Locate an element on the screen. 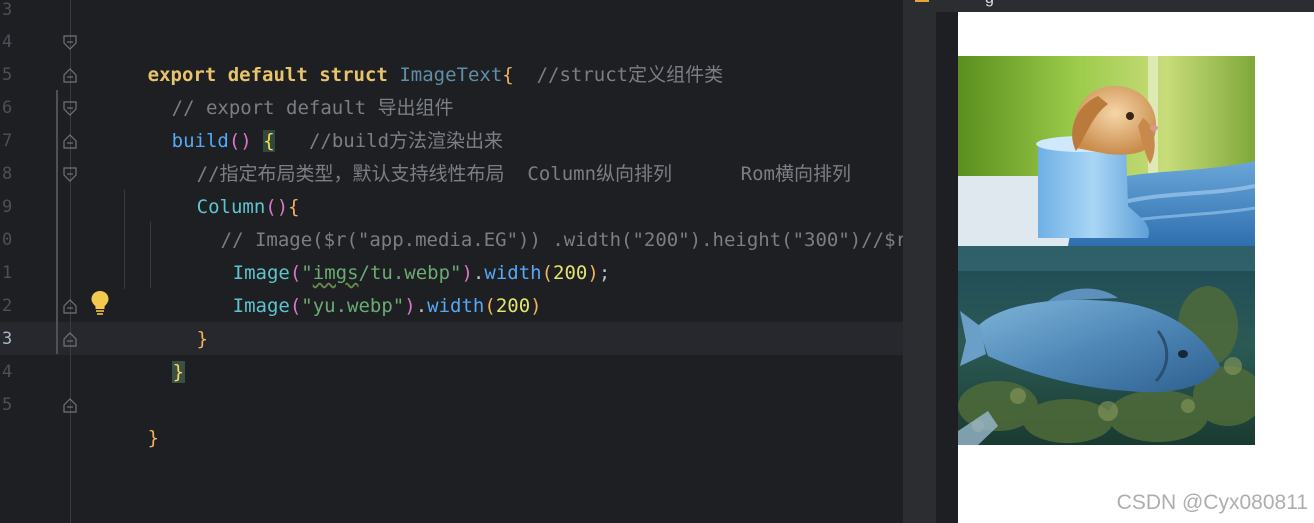  code-line-5: 5 // export default 导出组件 is located at coordinates (451, 89).